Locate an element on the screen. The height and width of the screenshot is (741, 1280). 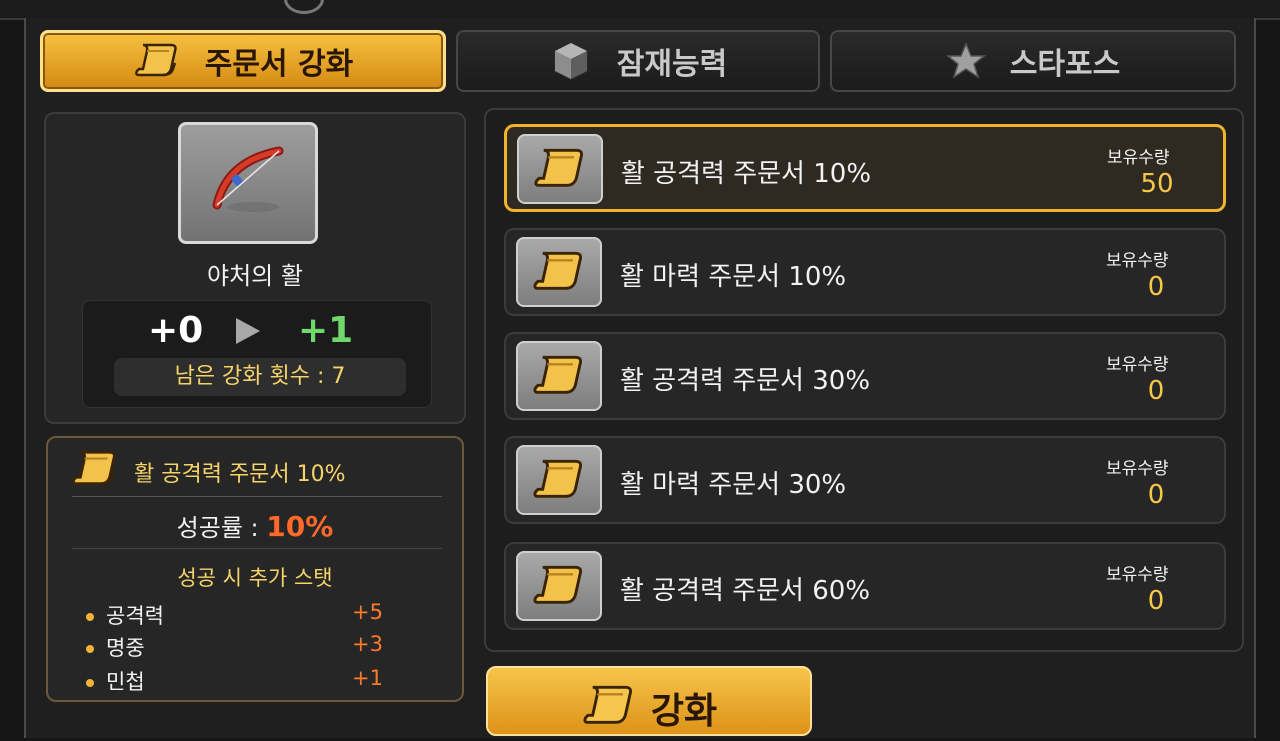
bonus-stat-title: 성공 시 추가 스탯 is located at coordinates (255, 578).